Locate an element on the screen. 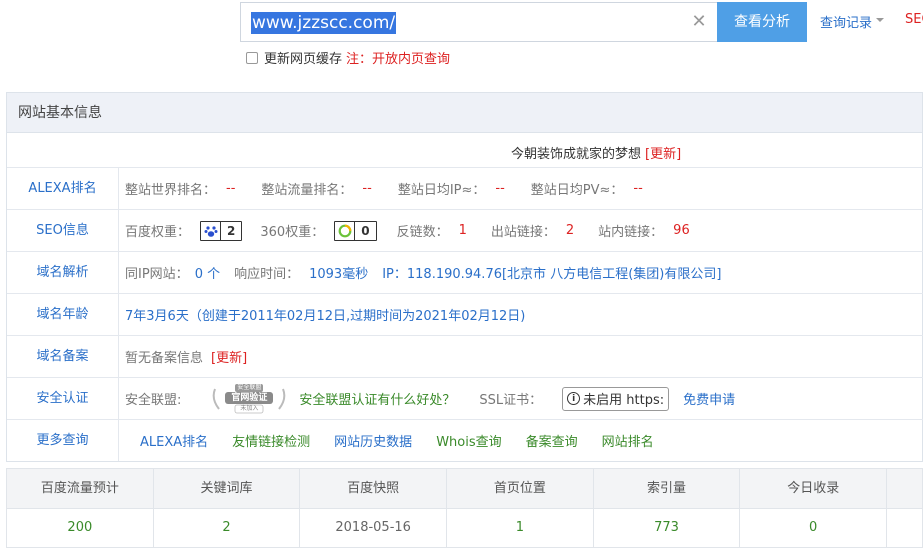 Image resolution: width=923 pixels, height=556 pixels. update-cache-label: 更新网页缓存 is located at coordinates (303, 59).